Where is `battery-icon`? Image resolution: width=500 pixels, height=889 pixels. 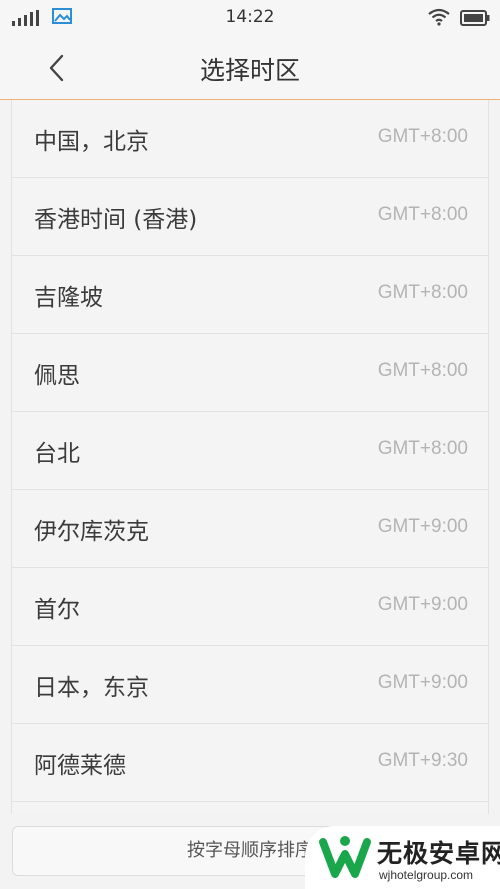
battery-icon is located at coordinates (475, 18).